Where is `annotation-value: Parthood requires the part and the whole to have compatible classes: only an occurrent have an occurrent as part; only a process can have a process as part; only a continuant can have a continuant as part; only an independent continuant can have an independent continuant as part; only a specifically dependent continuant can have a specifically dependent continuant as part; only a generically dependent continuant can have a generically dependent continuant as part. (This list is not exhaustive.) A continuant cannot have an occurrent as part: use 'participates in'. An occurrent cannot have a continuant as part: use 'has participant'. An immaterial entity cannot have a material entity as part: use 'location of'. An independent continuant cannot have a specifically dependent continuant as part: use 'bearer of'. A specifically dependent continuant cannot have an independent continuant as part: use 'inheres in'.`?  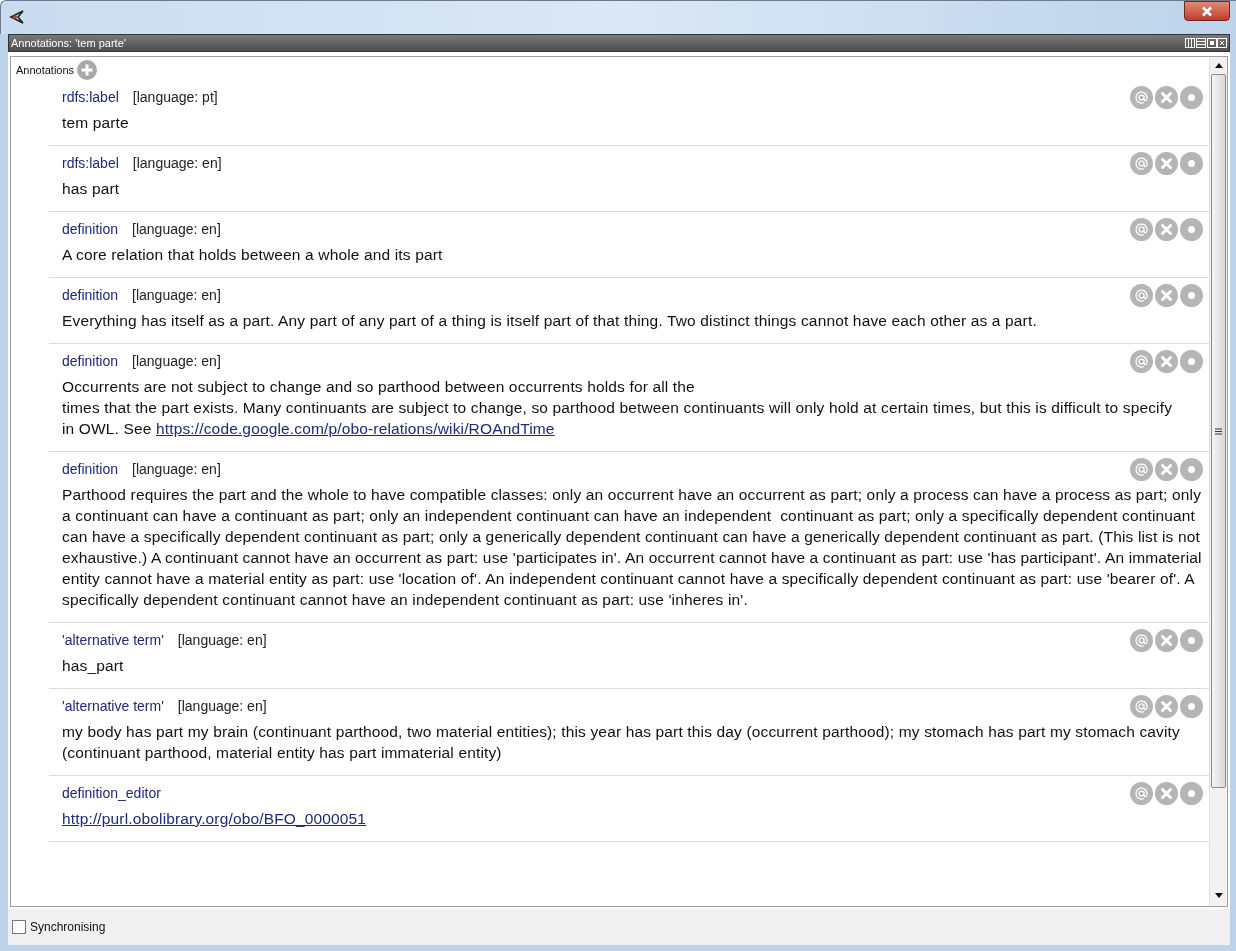
annotation-value: Parthood requires the part and the whole to have compatible classes: only an occurrent have an occurrent as part; only a process can have a process as part; only a continuant can have a continuant as part; only an independent continuant can have an independent continuant as part; only a specifically dependent continuant can have a specifically dependent continuant as part; only a generically dependent continuant can have a generically dependent continuant as part. (This list is not exhaustive.) A continuant cannot have an occurrent as part: use 'participates in'. An occurrent cannot have a continuant as part: use 'has participant'. An immaterial entity cannot have a material entity as part: use 'location of'. An independent continuant cannot have a specifically dependent continuant as part: use 'bearer of'. A specifically dependent continuant cannot have an independent continuant as part: use 'inheres in'. is located at coordinates (632, 547).